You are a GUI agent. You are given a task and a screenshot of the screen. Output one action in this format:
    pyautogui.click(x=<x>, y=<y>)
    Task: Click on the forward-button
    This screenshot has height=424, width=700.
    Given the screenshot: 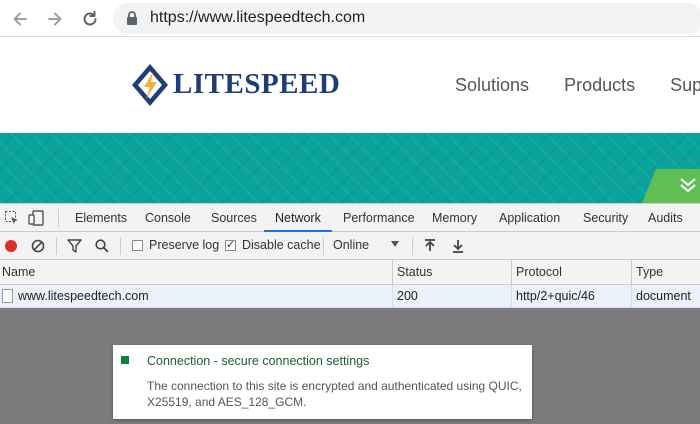 What is the action you would take?
    pyautogui.click(x=55, y=19)
    